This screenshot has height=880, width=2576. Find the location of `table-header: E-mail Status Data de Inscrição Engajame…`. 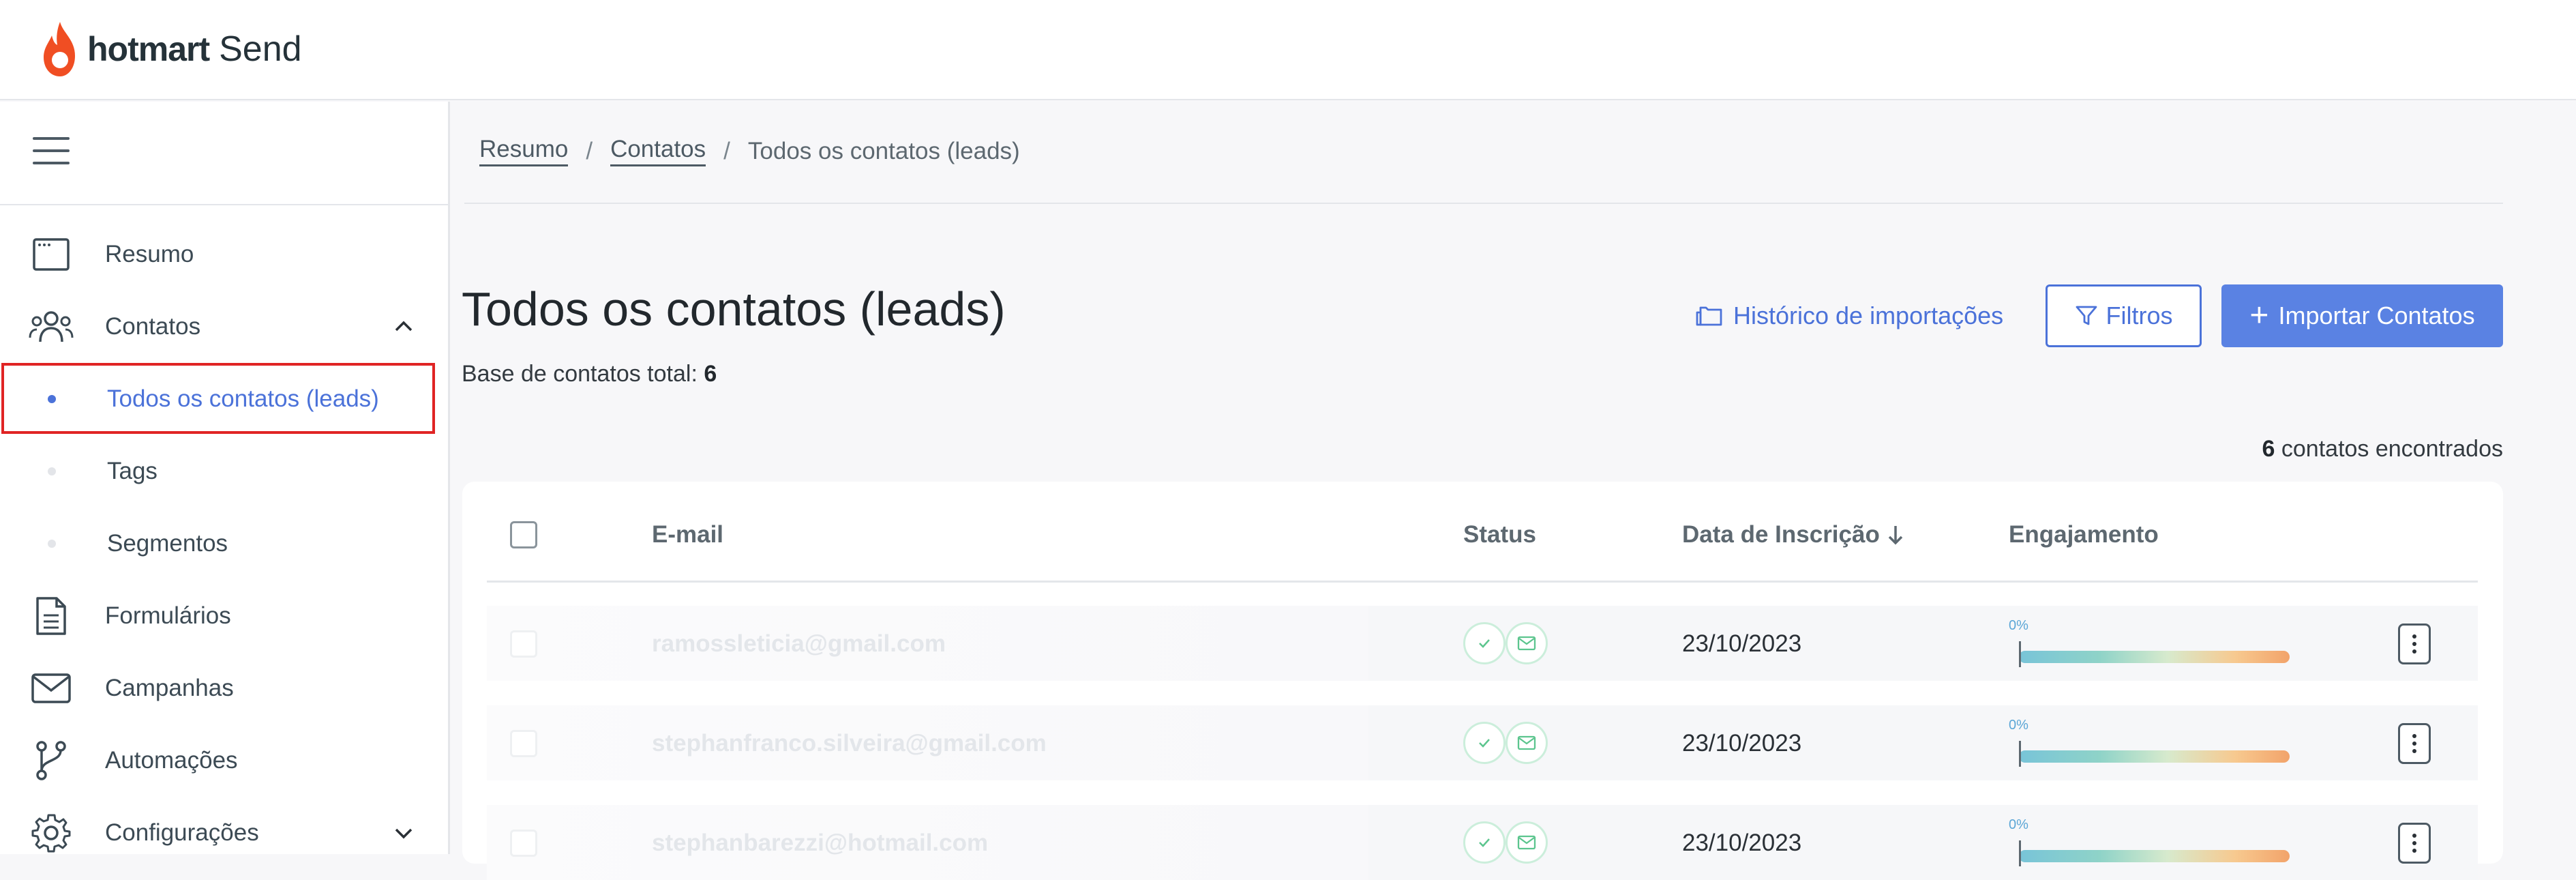

table-header: E-mail Status Data de Inscrição Engajame… is located at coordinates (1482, 532).